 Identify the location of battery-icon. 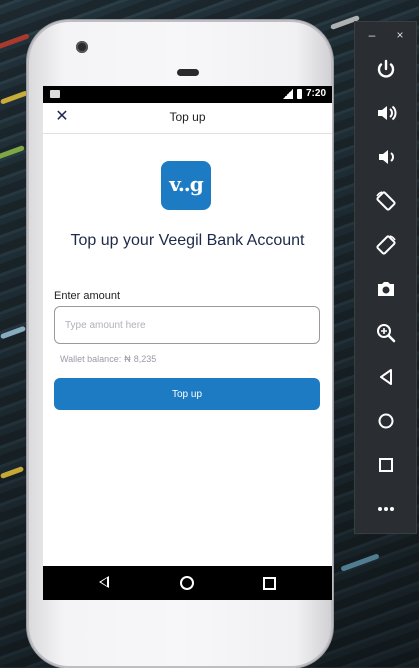
(299, 93).